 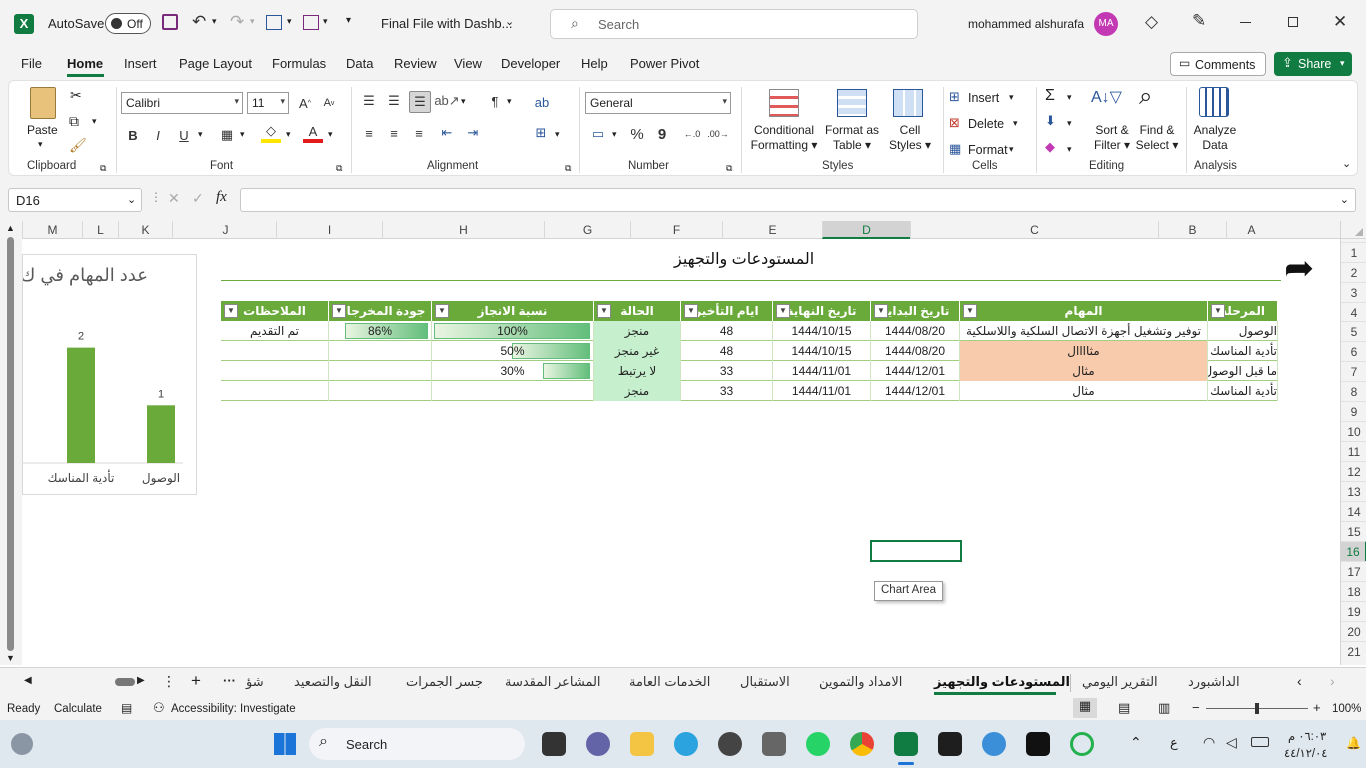 What do you see at coordinates (394, 101) in the screenshot?
I see `align-middle-icon: ☰` at bounding box center [394, 101].